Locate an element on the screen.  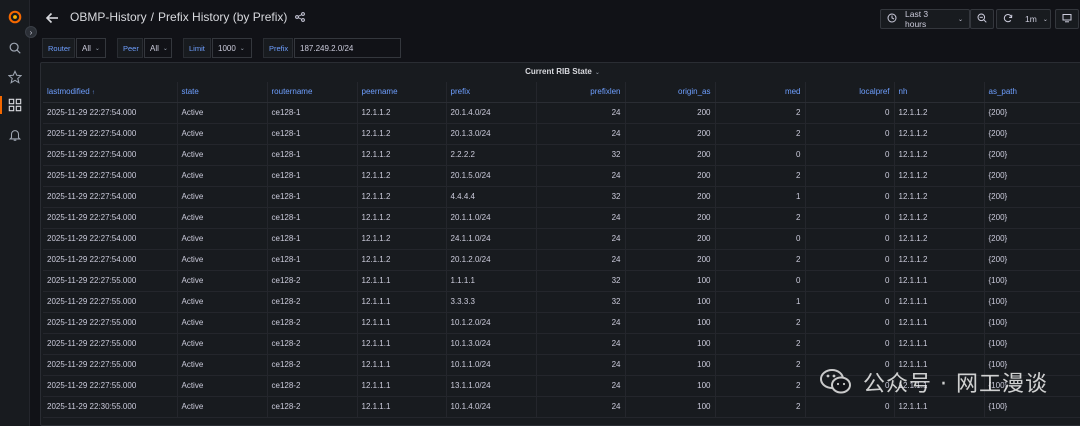
cell-prefix: 10.1.3.0/24 is located at coordinates (490, 344).